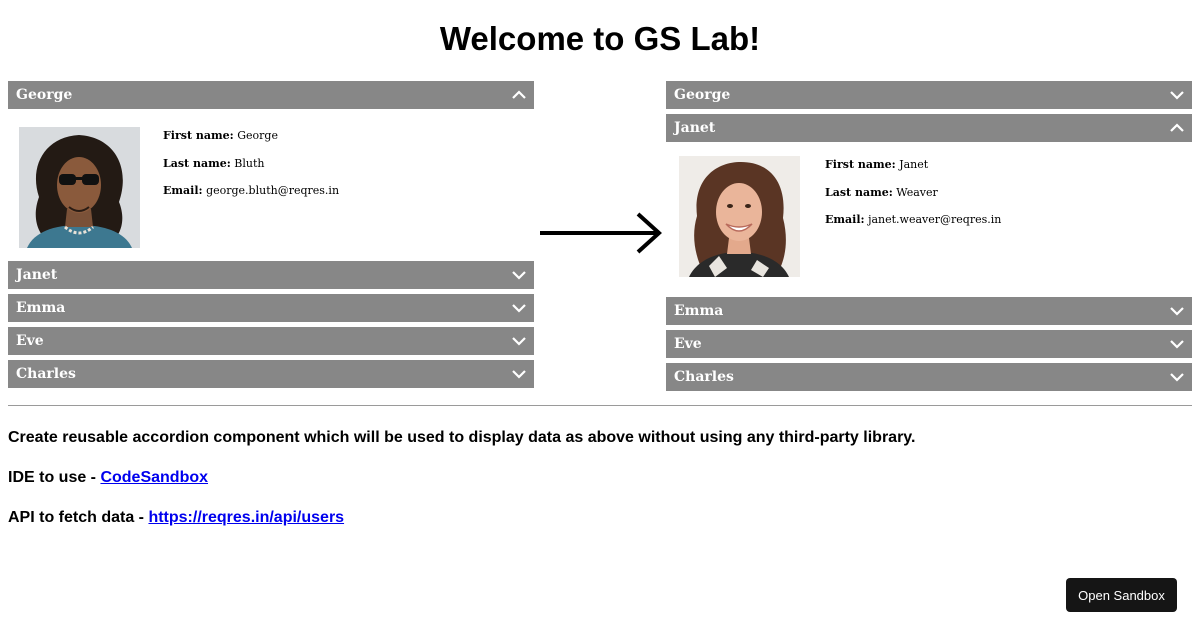 The height and width of the screenshot is (630, 1200). I want to click on first-name-row: First name: George, so click(251, 143).